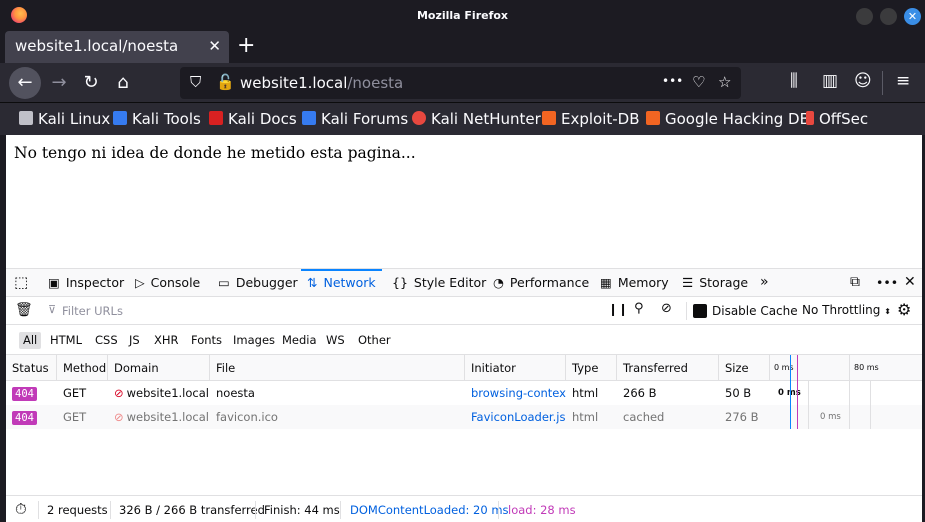 This screenshot has height=522, width=925. Describe the element at coordinates (166, 340) in the screenshot. I see `type-filter-xhr: XHR` at that location.